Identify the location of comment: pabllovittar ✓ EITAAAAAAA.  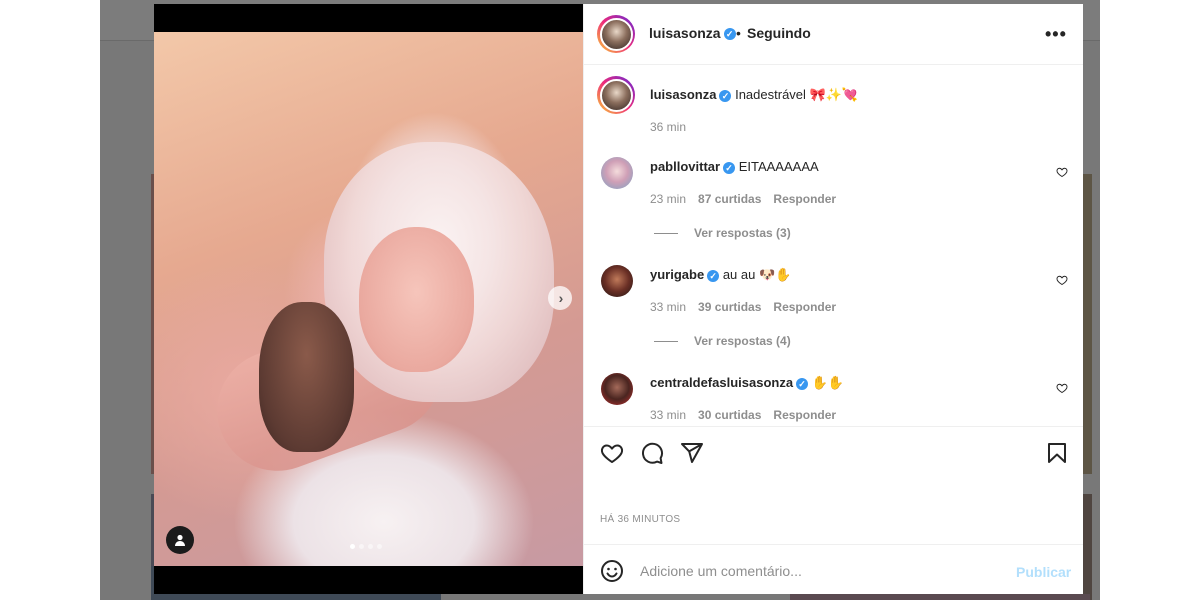
(734, 166).